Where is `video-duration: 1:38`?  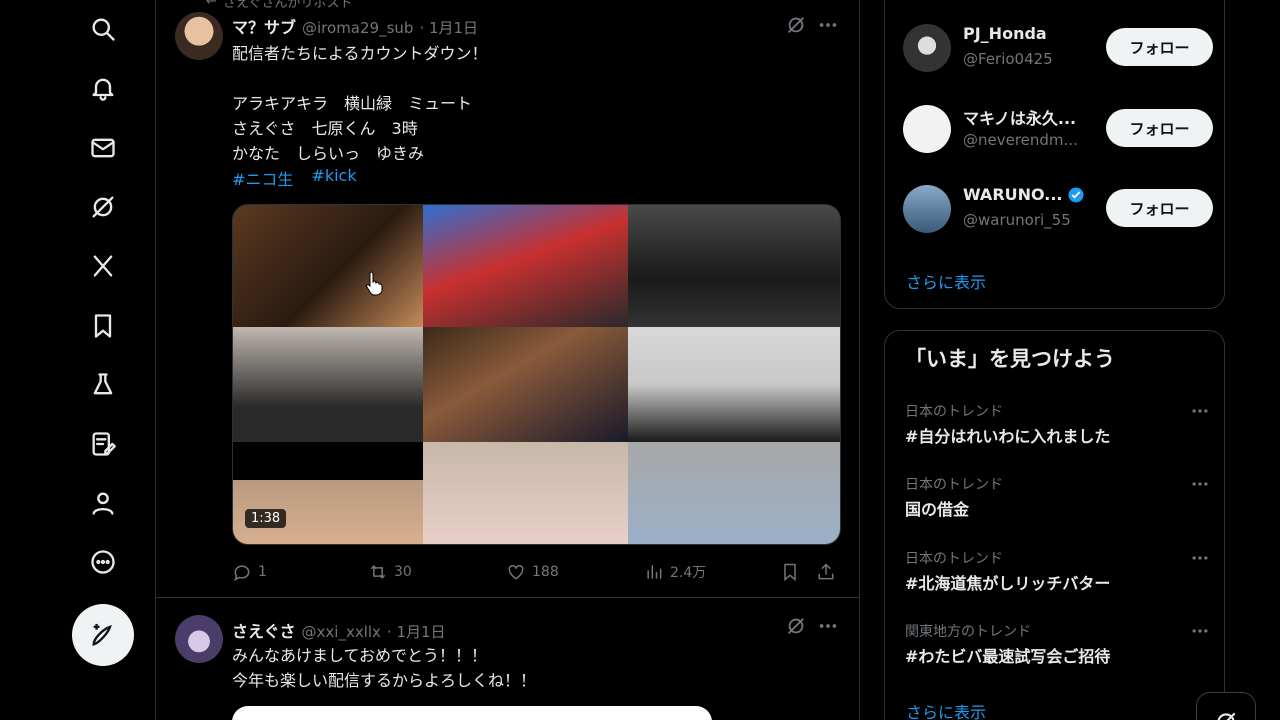
video-duration: 1:38 is located at coordinates (266, 518).